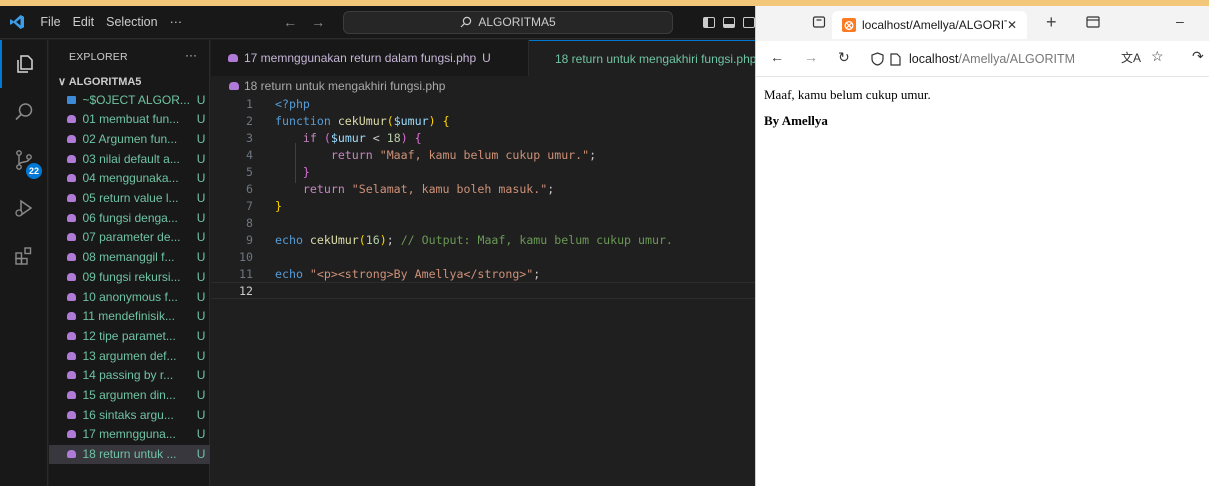  Describe the element at coordinates (129, 355) in the screenshot. I see `file-item: 13 argumen def... U` at that location.